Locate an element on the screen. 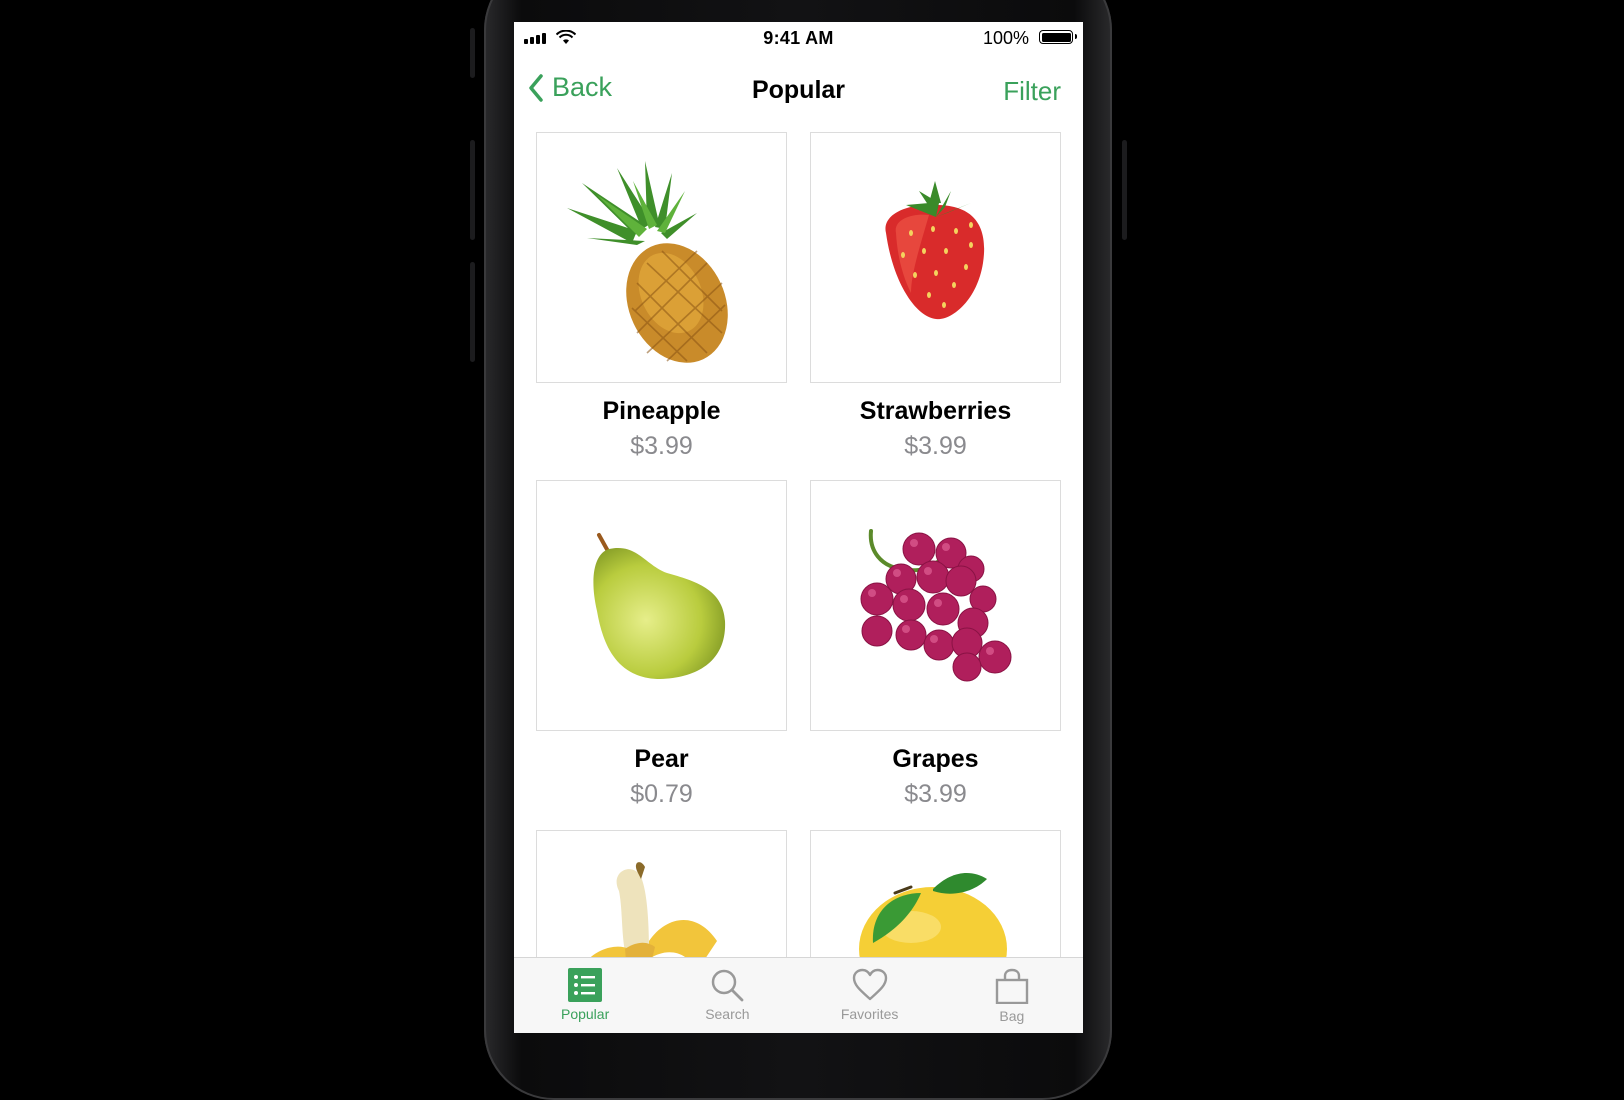 The width and height of the screenshot is (1624, 1100). tab-favorites: Favorites is located at coordinates (870, 995).